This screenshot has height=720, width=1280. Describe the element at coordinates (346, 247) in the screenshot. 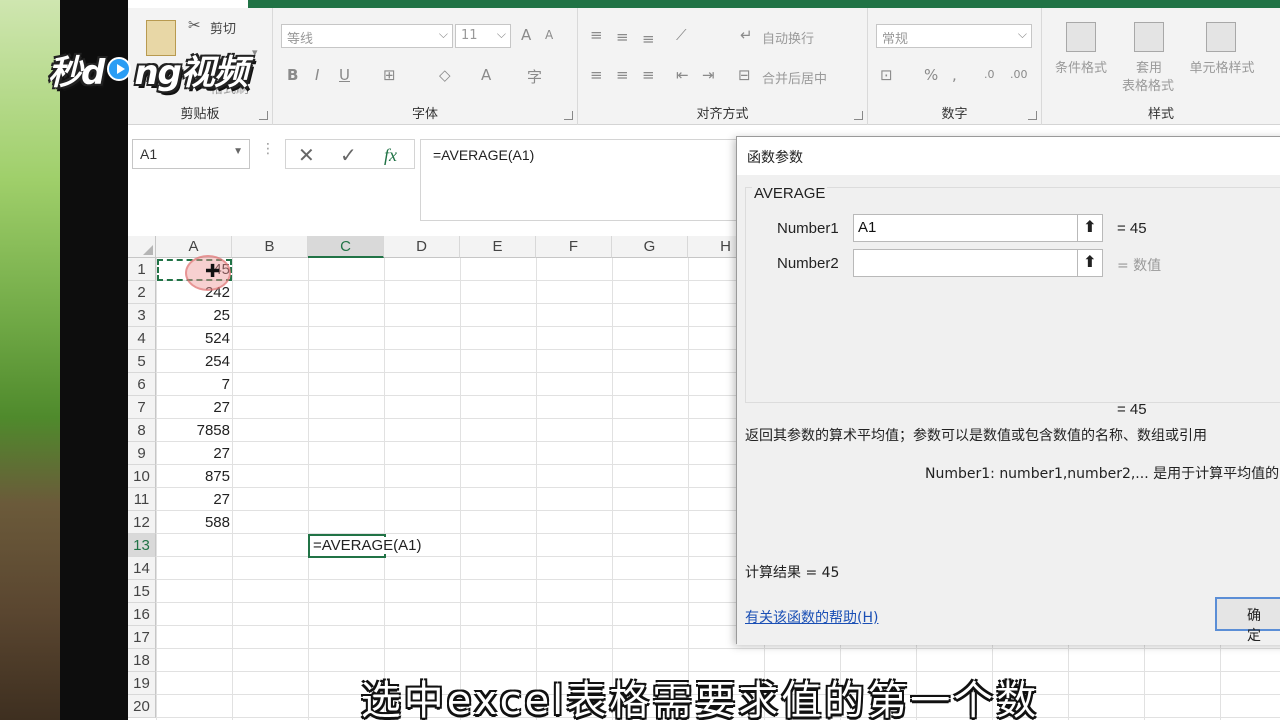

I see `column-header-c: C` at that location.